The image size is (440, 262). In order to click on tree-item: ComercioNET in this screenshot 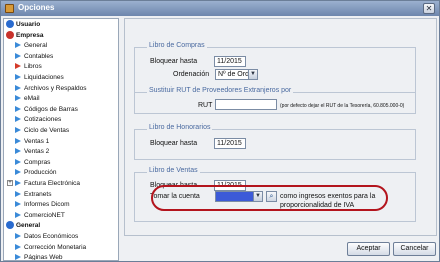, I will do `click(61, 215)`.